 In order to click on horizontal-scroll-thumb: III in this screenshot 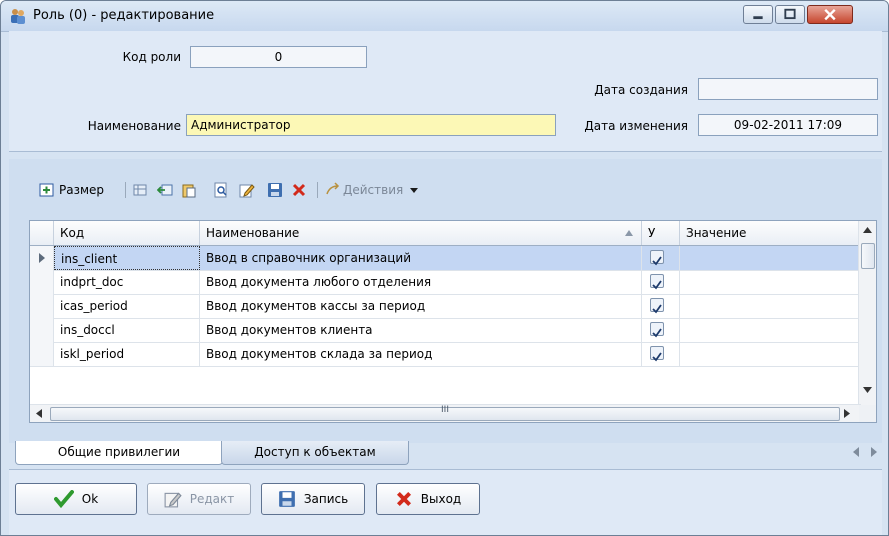, I will do `click(445, 413)`.